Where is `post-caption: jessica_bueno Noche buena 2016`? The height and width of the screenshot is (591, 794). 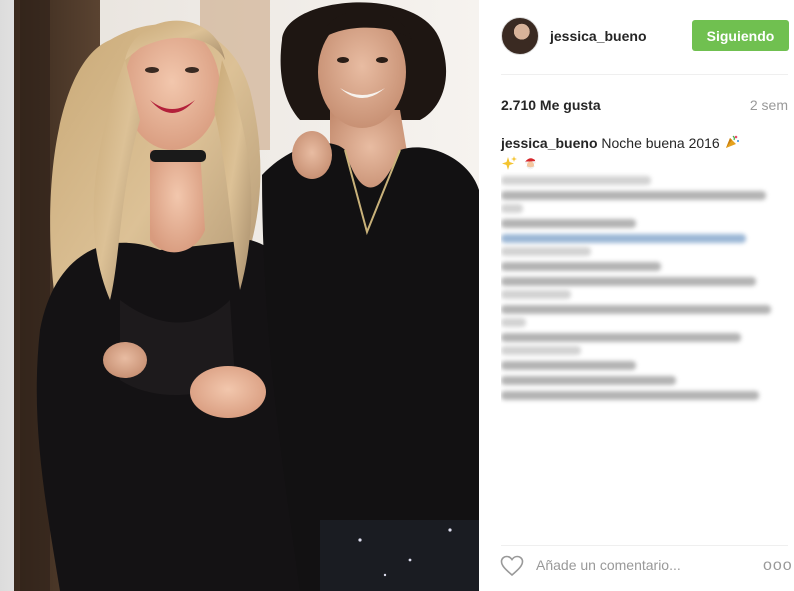
post-caption: jessica_bueno Noche buena 2016 is located at coordinates (636, 155).